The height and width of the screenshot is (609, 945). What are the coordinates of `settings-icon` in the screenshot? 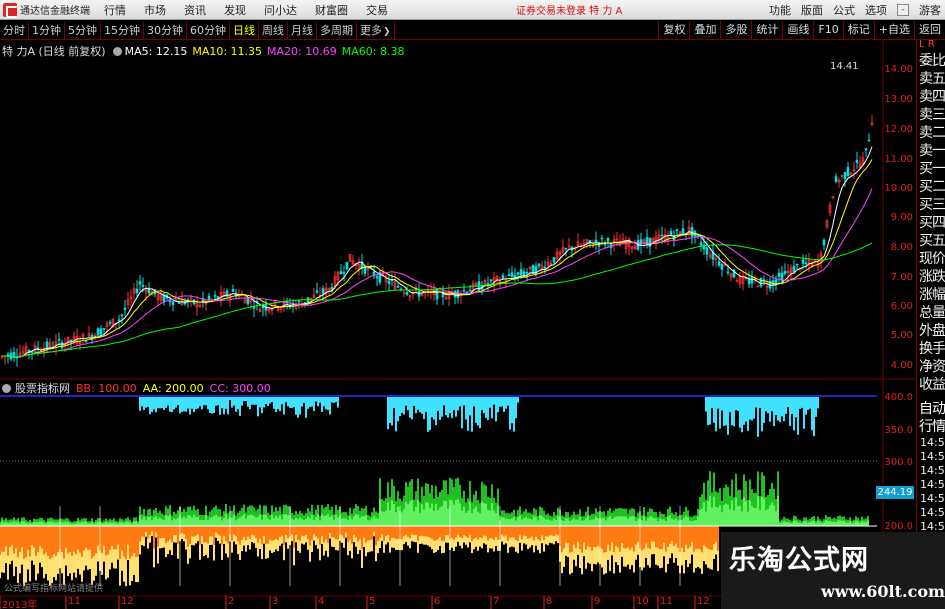 It's located at (117, 51).